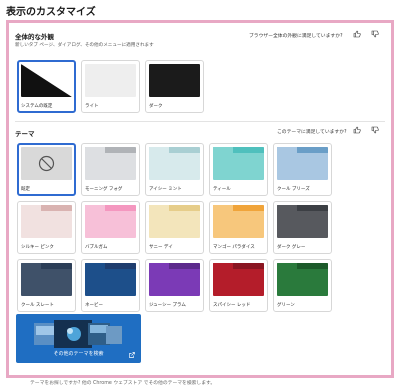 Image resolution: width=400 pixels, height=387 pixels. I want to click on explore-themes-button: その他のテーマを検索, so click(78, 338).